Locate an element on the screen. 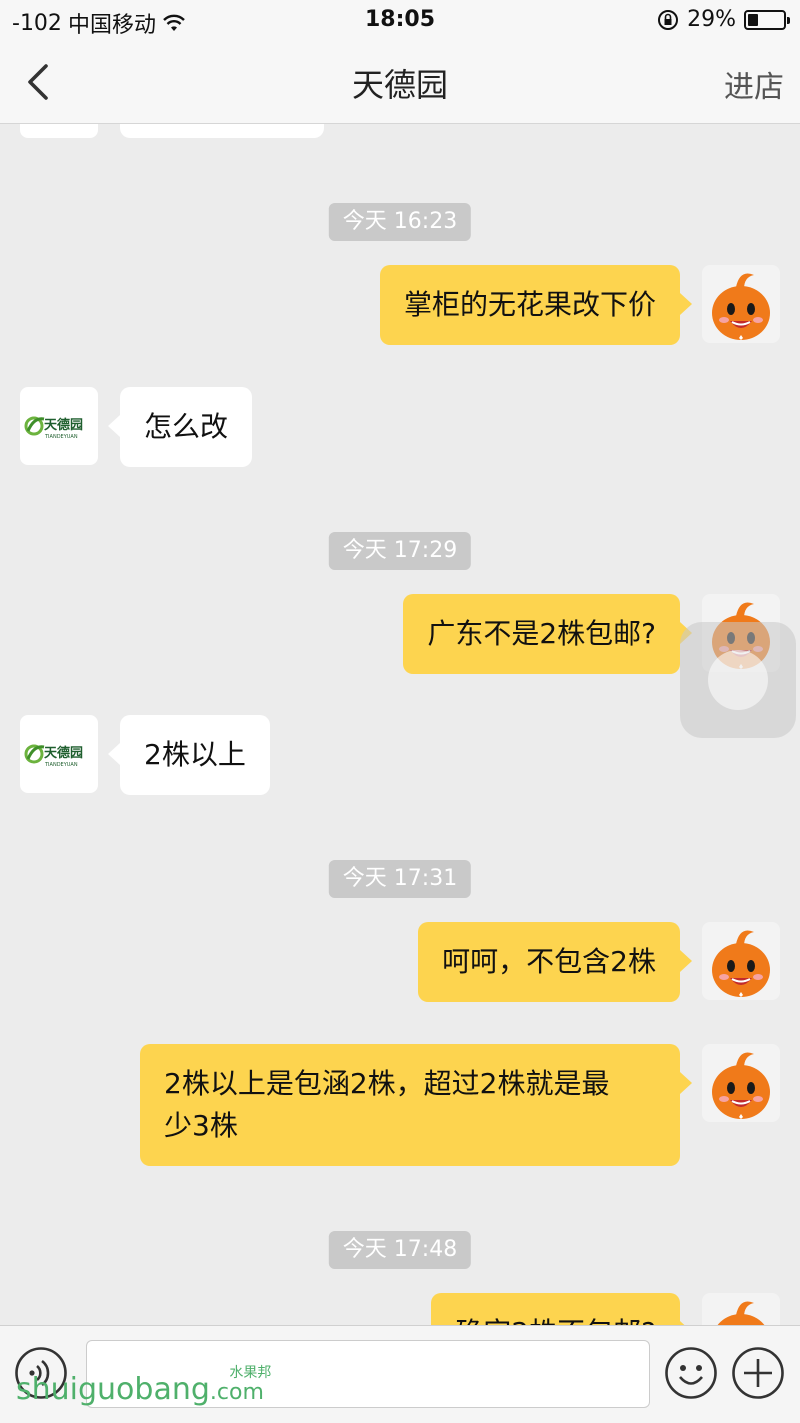 The height and width of the screenshot is (1423, 800). nav-bar: 天德园 进店 is located at coordinates (400, 82).